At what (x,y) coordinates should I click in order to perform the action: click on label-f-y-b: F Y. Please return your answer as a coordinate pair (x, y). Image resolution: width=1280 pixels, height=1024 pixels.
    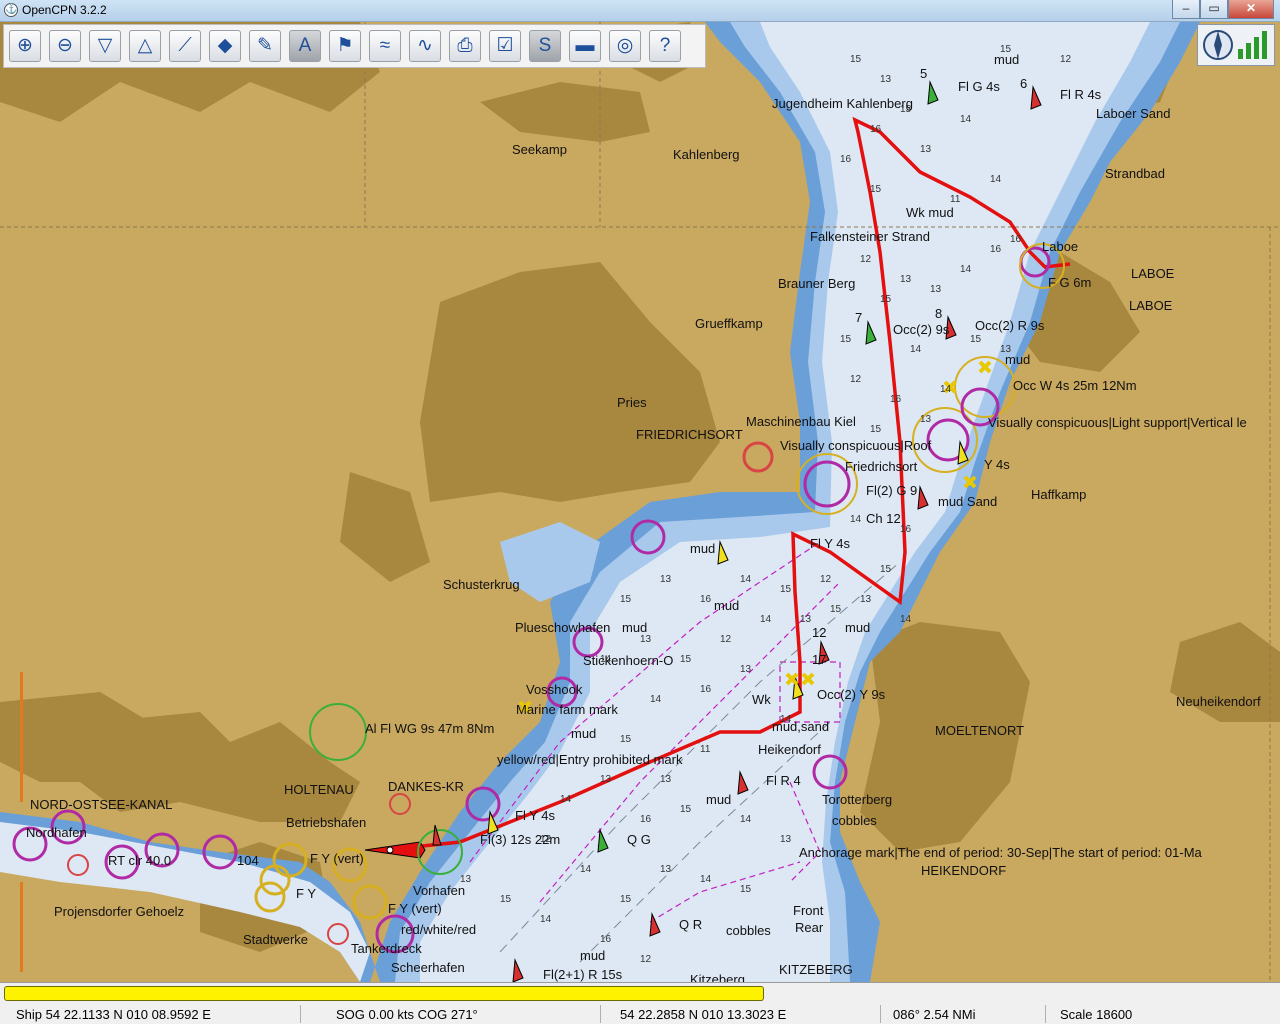
    Looking at the image, I should click on (306, 893).